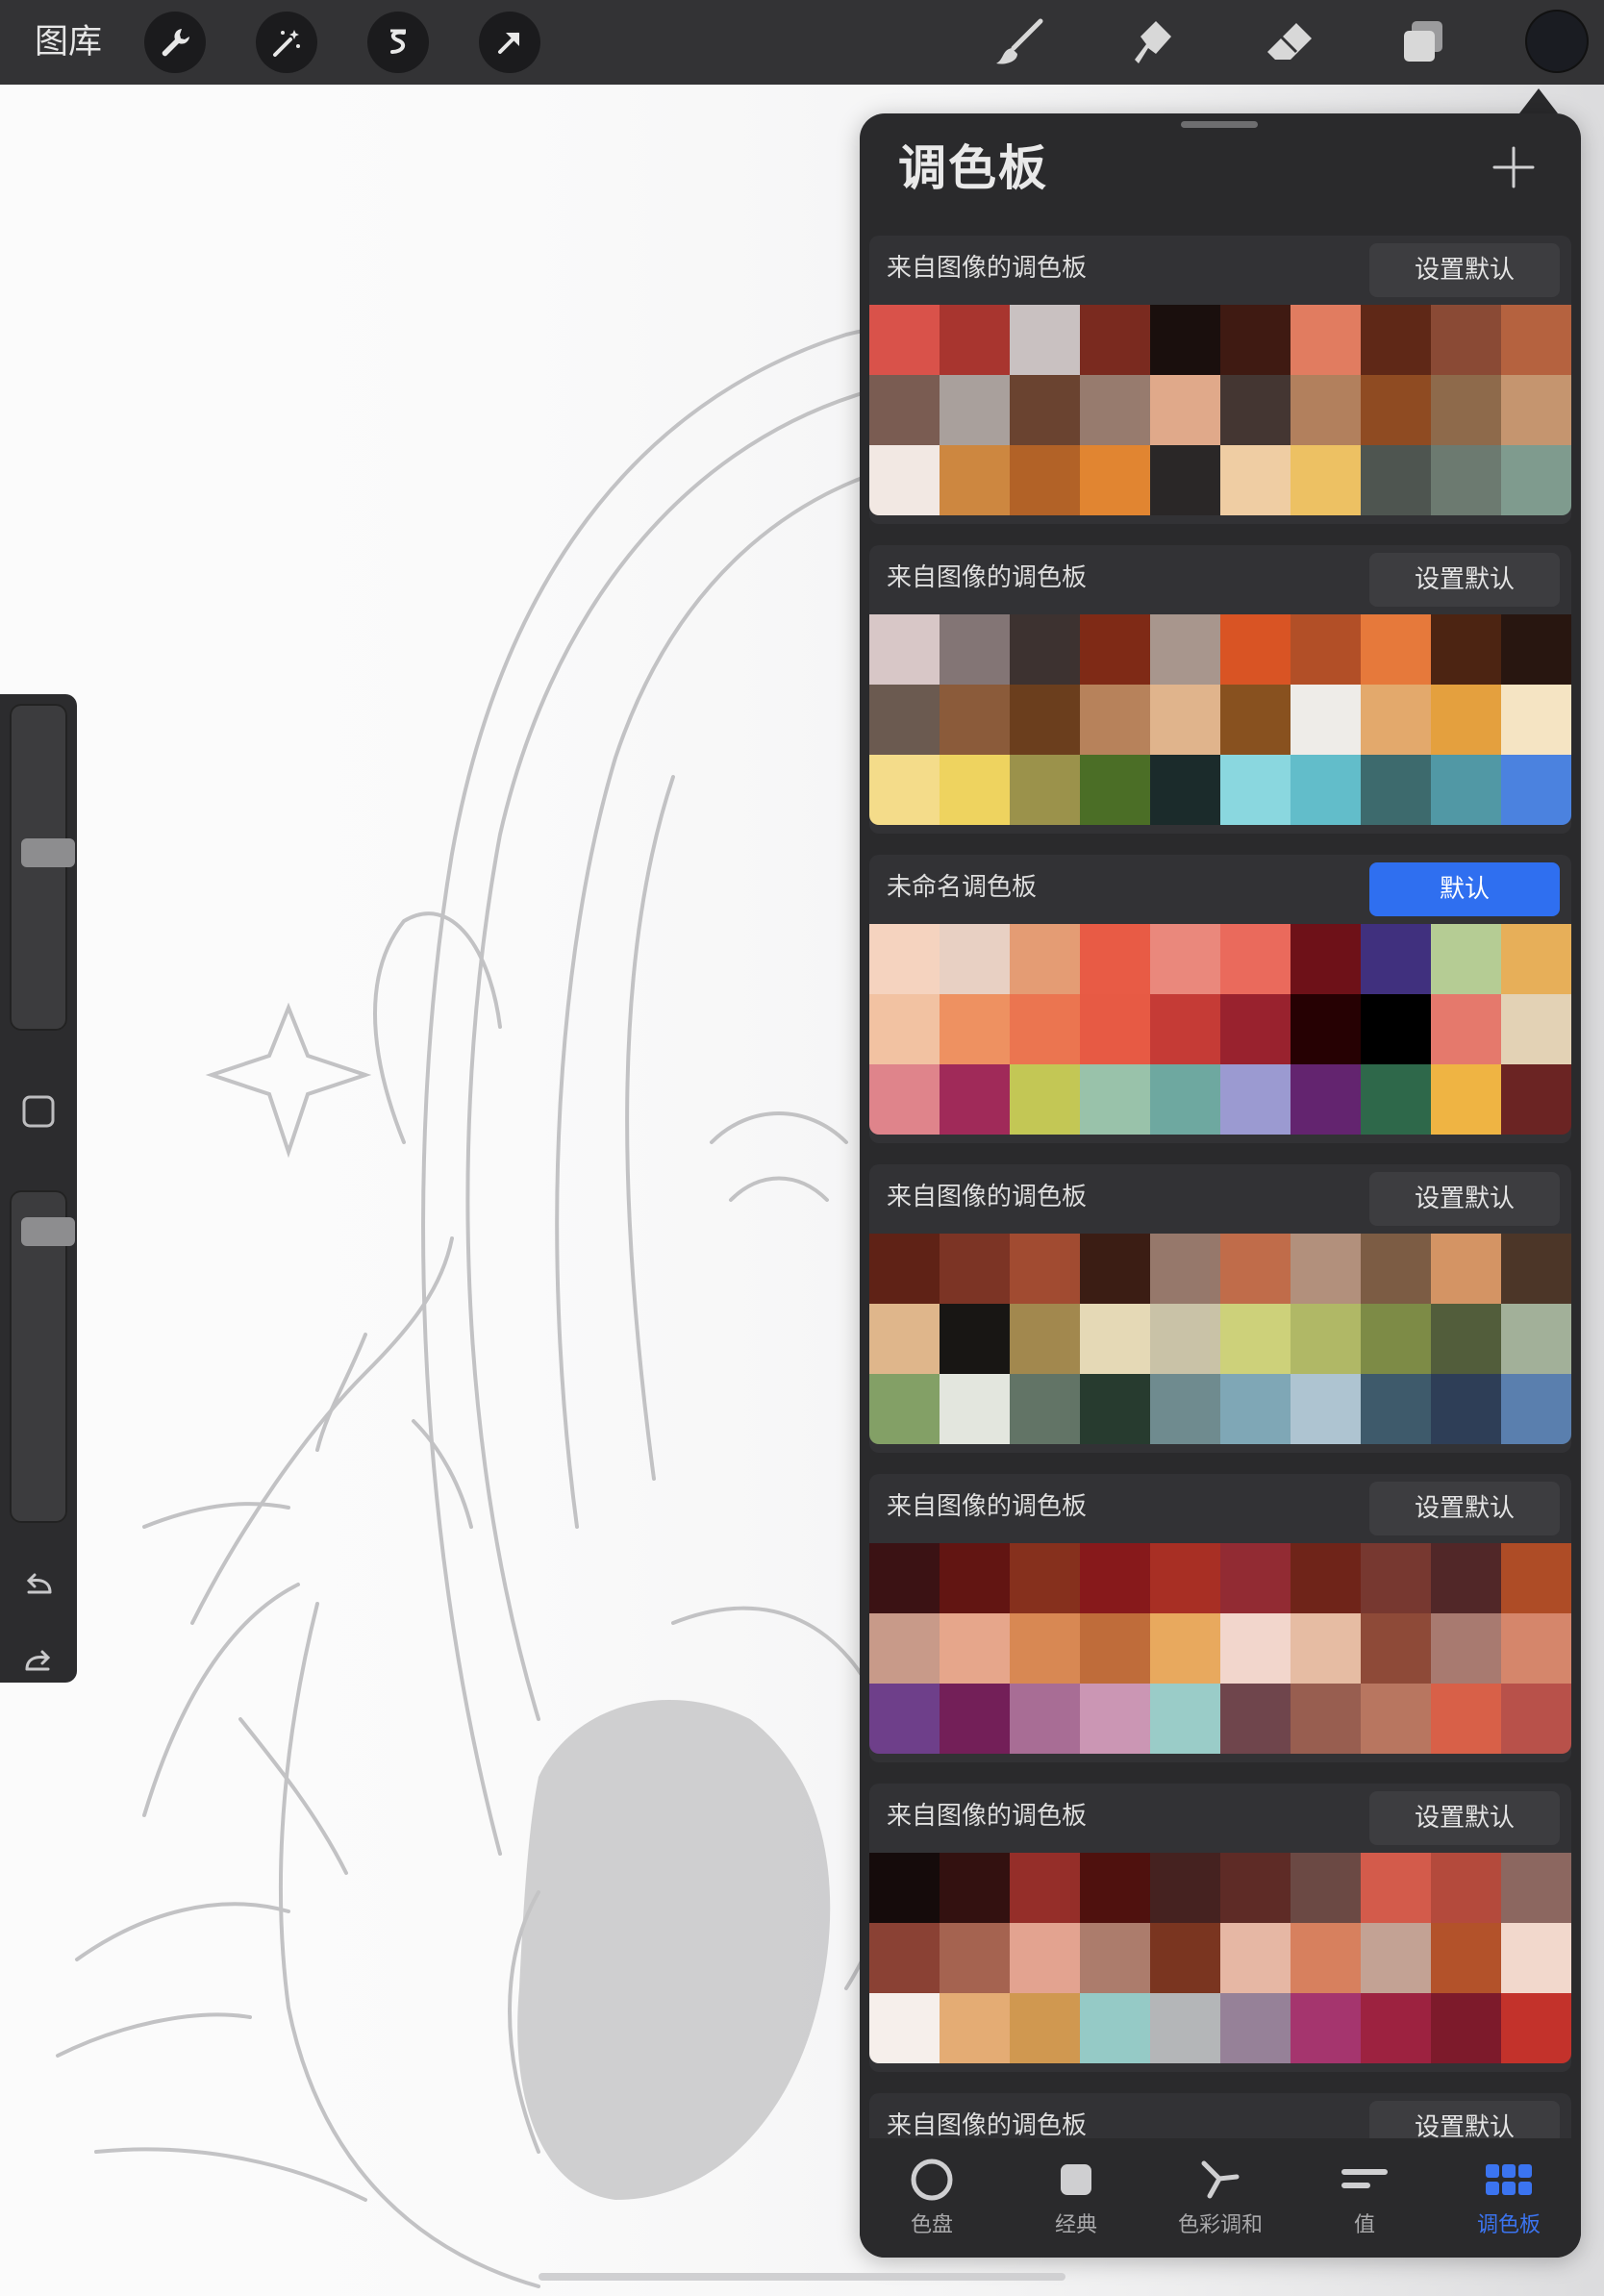 The width and height of the screenshot is (1604, 2296). What do you see at coordinates (1364, 2198) in the screenshot?
I see `tab-value: 值` at bounding box center [1364, 2198].